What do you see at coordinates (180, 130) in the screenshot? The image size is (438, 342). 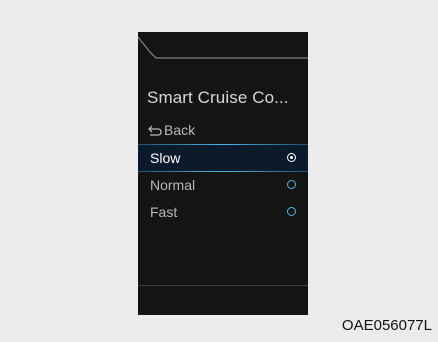 I see `back-label: Back` at bounding box center [180, 130].